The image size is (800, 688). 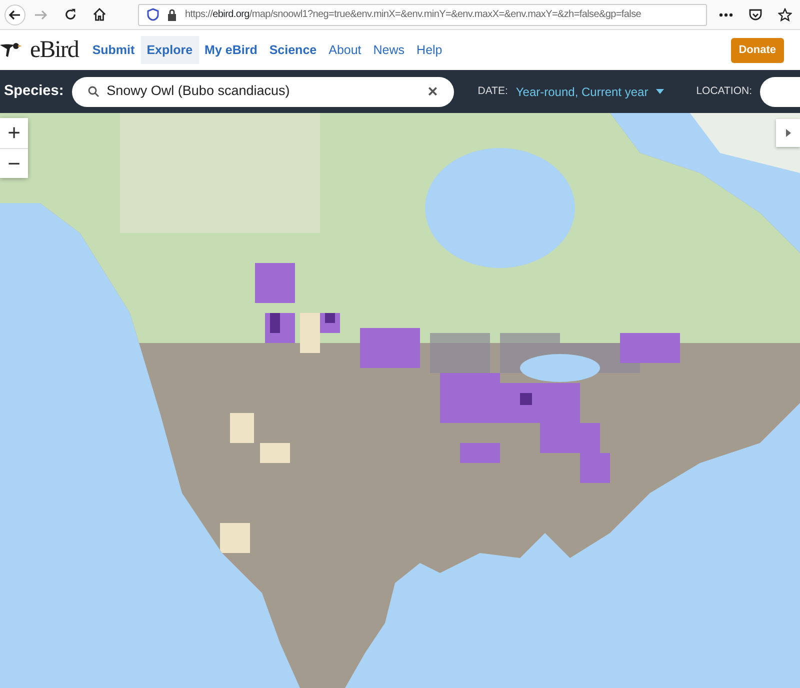 What do you see at coordinates (172, 14) in the screenshot?
I see `lock-icon` at bounding box center [172, 14].